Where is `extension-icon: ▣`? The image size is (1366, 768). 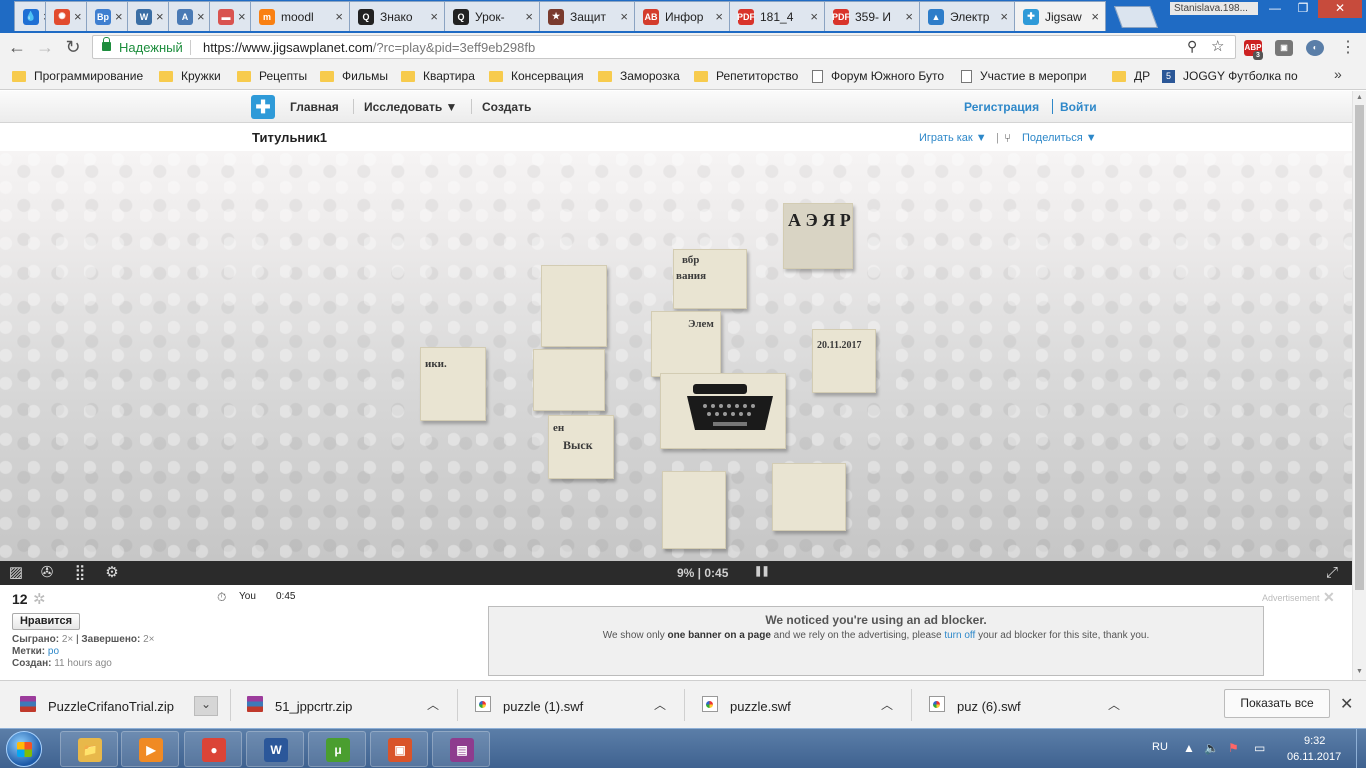 extension-icon: ▣ is located at coordinates (1284, 48).